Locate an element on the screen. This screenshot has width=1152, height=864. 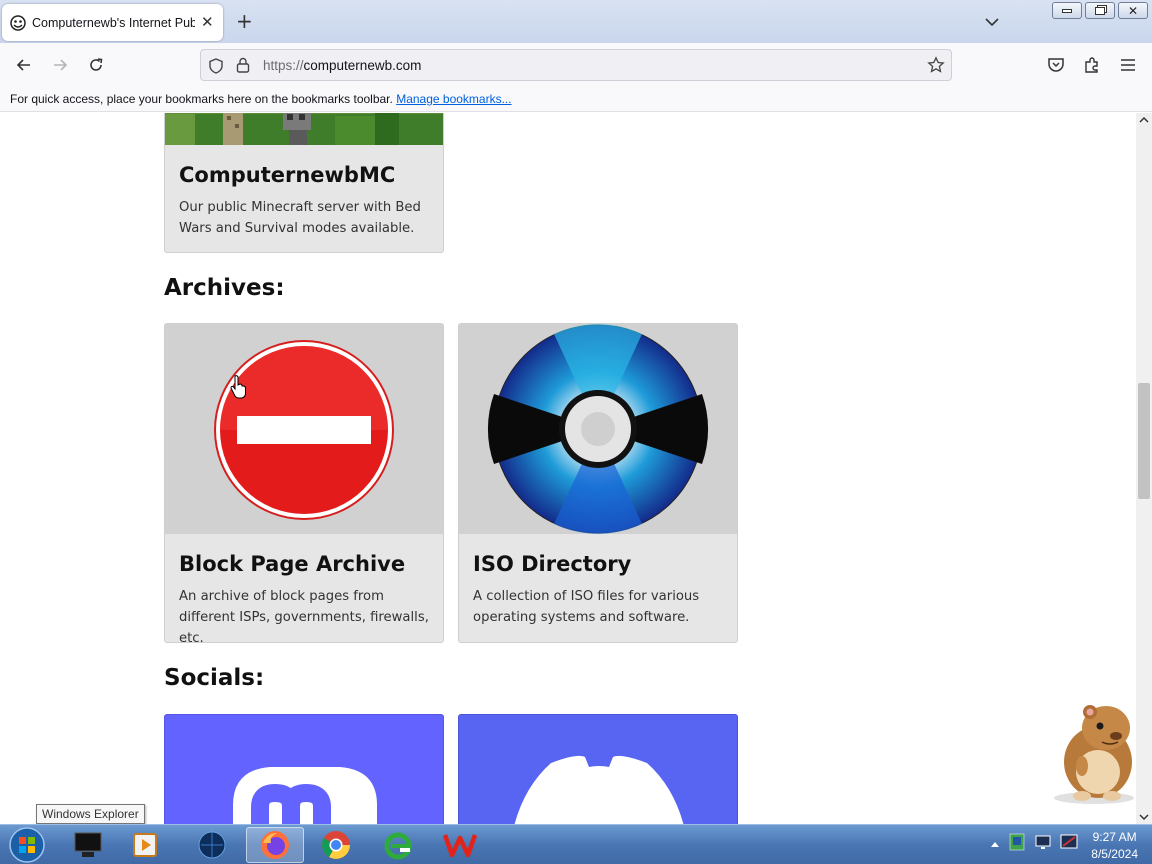
tracking-protection-shield-icon is located at coordinates (216, 66).